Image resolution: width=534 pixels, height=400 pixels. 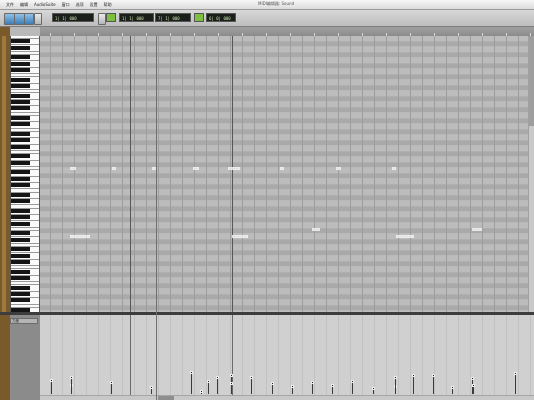 I want to click on menu-setup: 设置, so click(x=94, y=5).